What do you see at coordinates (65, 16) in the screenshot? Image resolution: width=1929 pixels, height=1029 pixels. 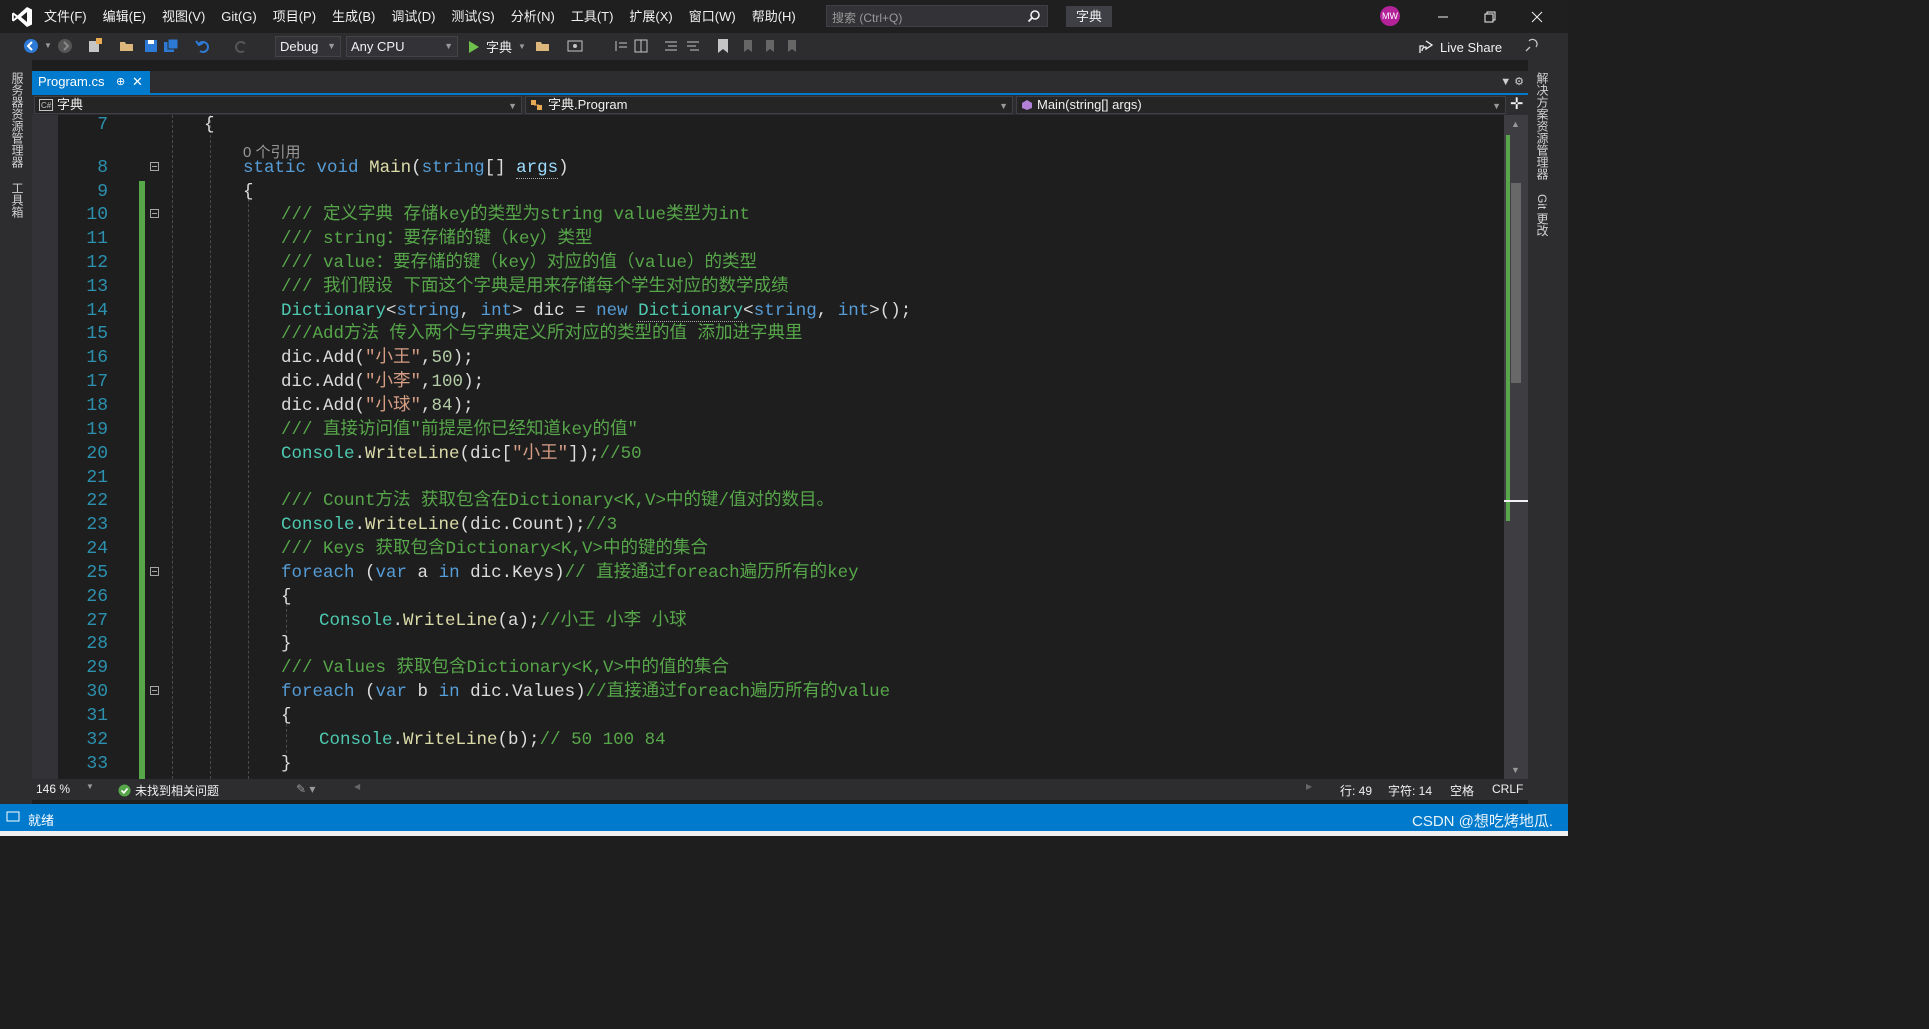 I see `menu-file: 文件(F)` at bounding box center [65, 16].